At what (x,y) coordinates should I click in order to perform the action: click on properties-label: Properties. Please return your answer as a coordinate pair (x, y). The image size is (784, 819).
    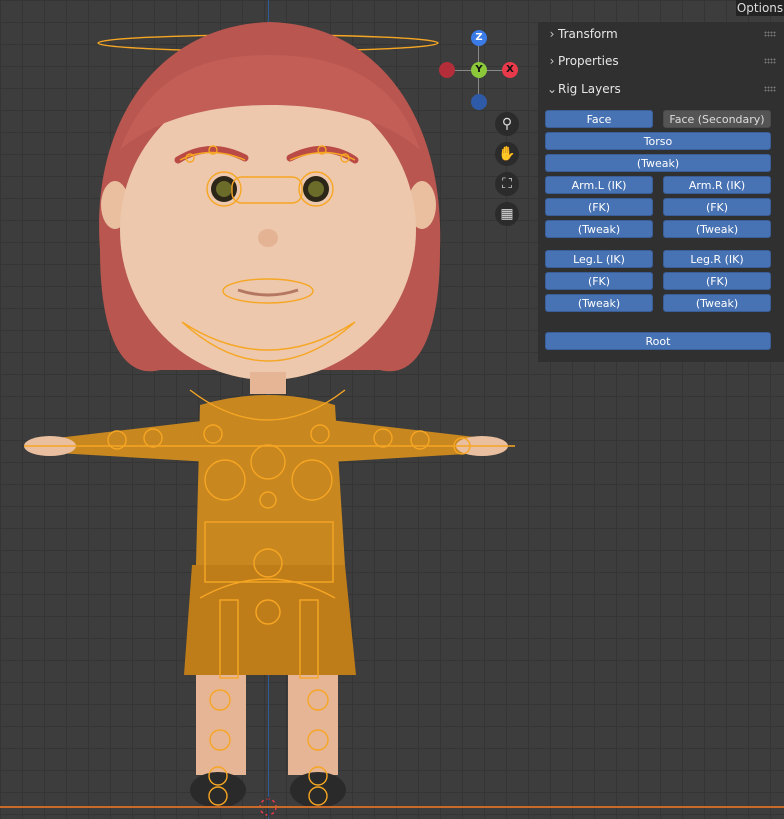
    Looking at the image, I should click on (588, 61).